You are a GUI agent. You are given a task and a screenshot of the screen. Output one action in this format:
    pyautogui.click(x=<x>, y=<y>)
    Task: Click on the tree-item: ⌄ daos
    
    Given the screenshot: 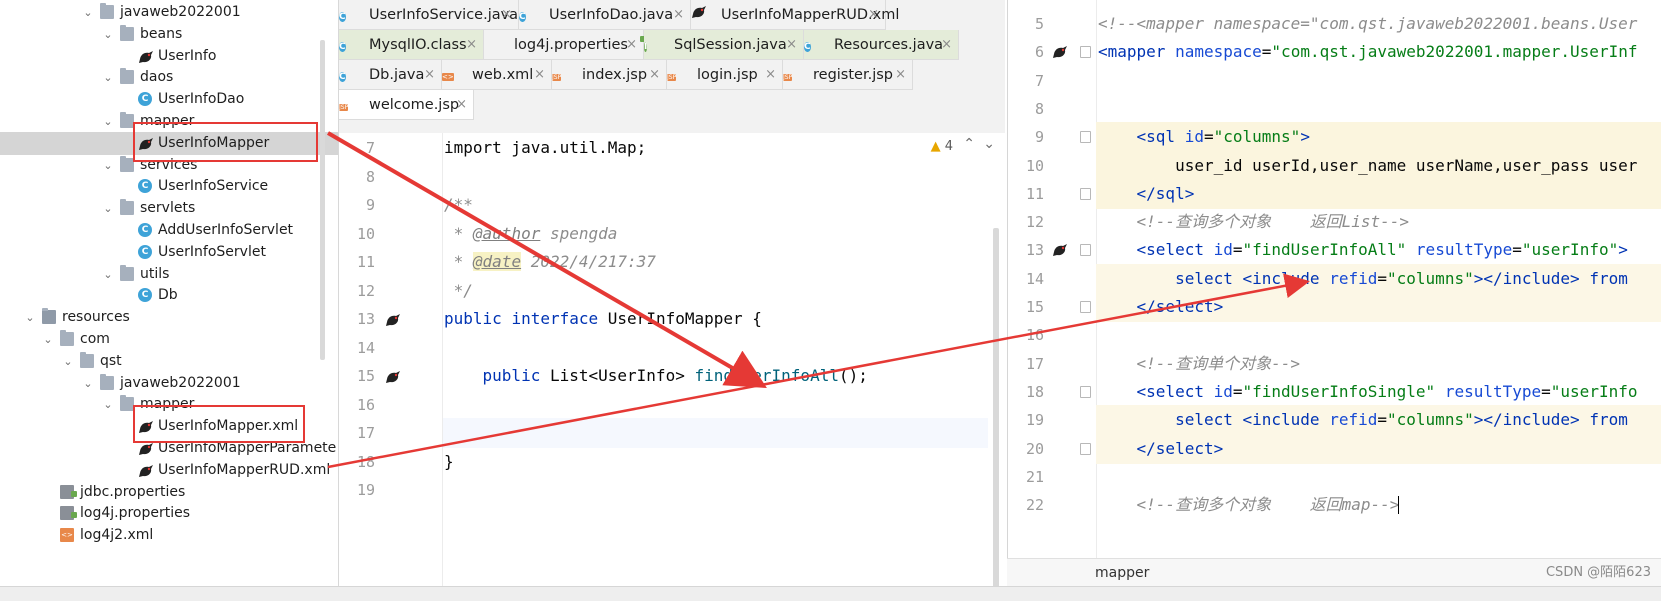 What is the action you would take?
    pyautogui.click(x=169, y=77)
    